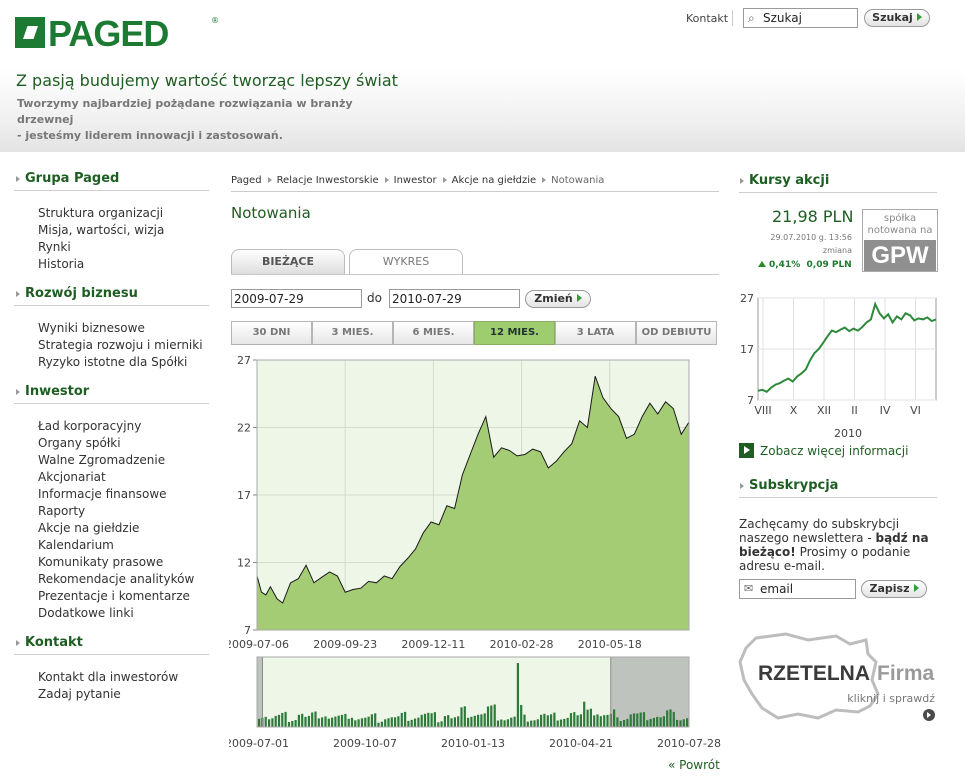 The height and width of the screenshot is (783, 965). Describe the element at coordinates (352, 333) in the screenshot. I see `range-3-mies: 3 MIES.` at that location.